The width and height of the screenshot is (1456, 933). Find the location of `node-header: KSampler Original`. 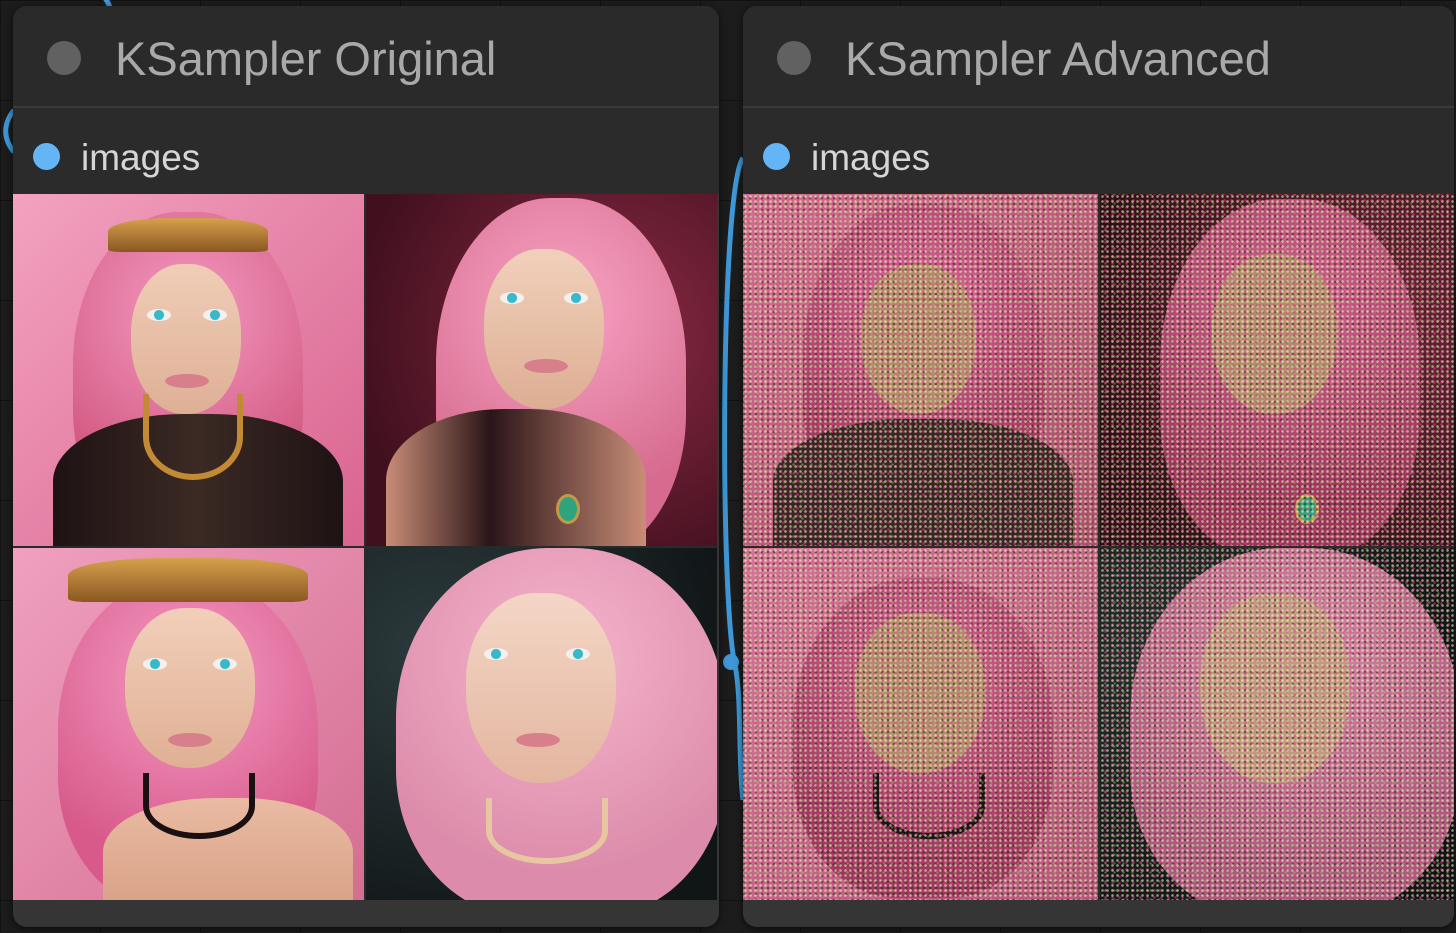

node-header: KSampler Original is located at coordinates (366, 57).